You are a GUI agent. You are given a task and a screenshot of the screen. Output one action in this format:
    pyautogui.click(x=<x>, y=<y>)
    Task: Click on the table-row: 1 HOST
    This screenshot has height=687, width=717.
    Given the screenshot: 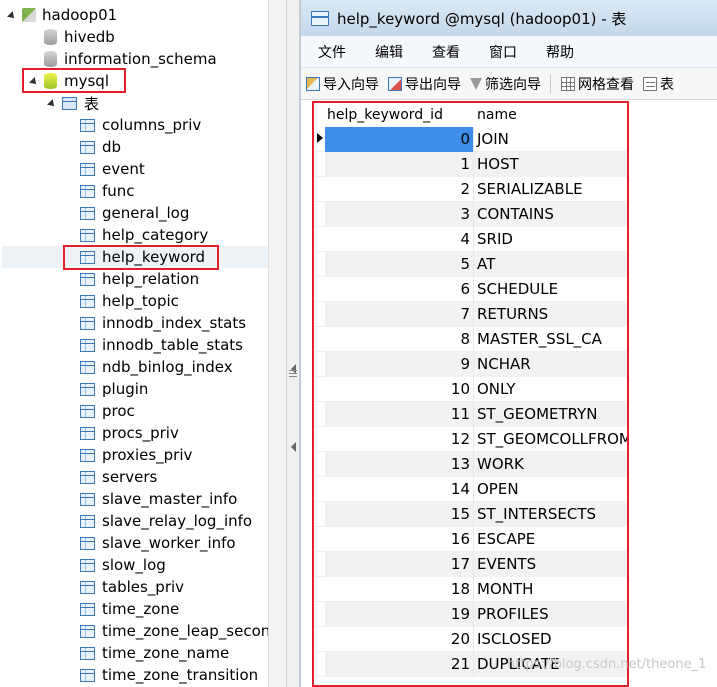 What is the action you would take?
    pyautogui.click(x=471, y=164)
    